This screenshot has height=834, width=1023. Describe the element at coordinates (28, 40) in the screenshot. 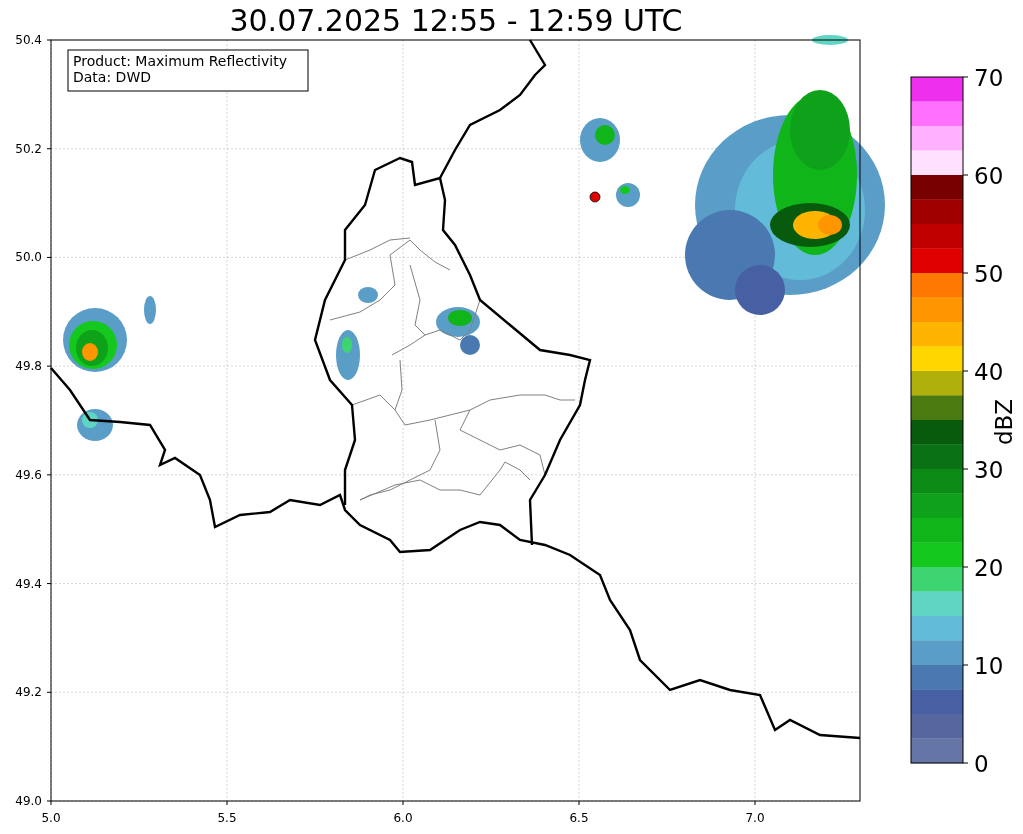

I see `y-tick-label: 50.4` at that location.